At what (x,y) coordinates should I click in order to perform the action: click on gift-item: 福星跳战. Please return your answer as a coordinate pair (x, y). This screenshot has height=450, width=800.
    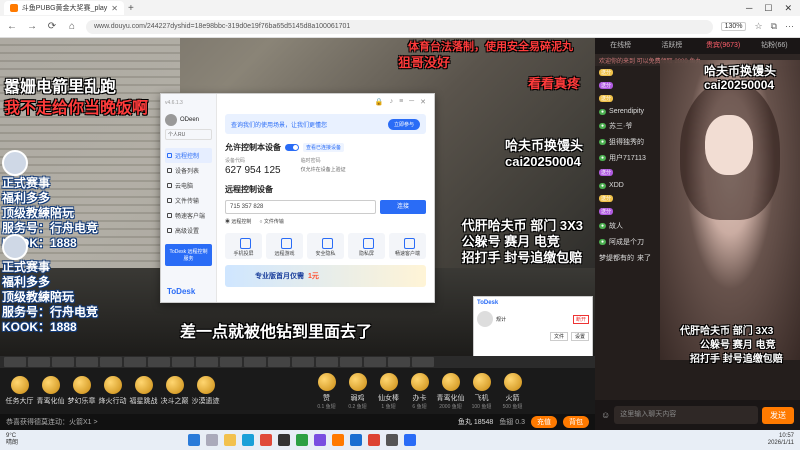
    Looking at the image, I should click on (143, 391).